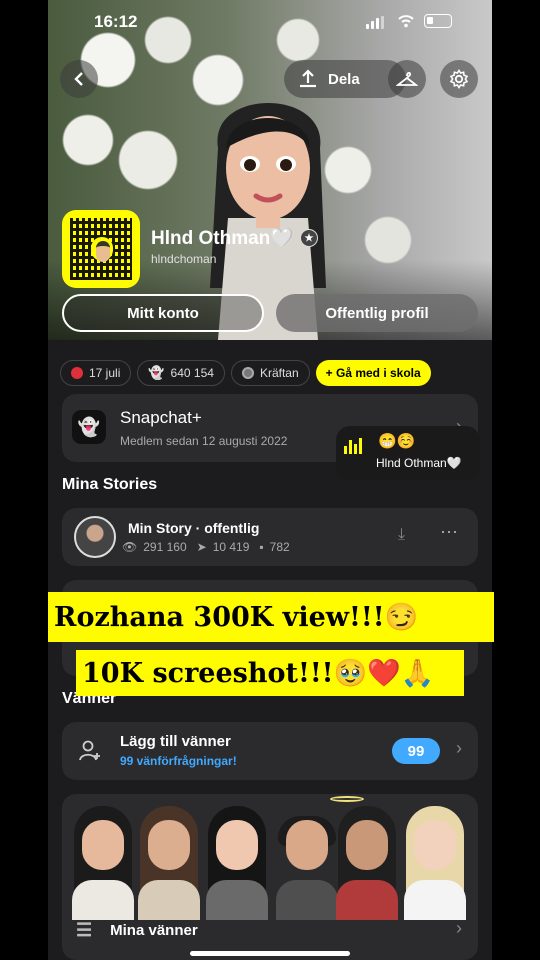 The image size is (540, 960). I want to click on gear-icon, so click(459, 79).